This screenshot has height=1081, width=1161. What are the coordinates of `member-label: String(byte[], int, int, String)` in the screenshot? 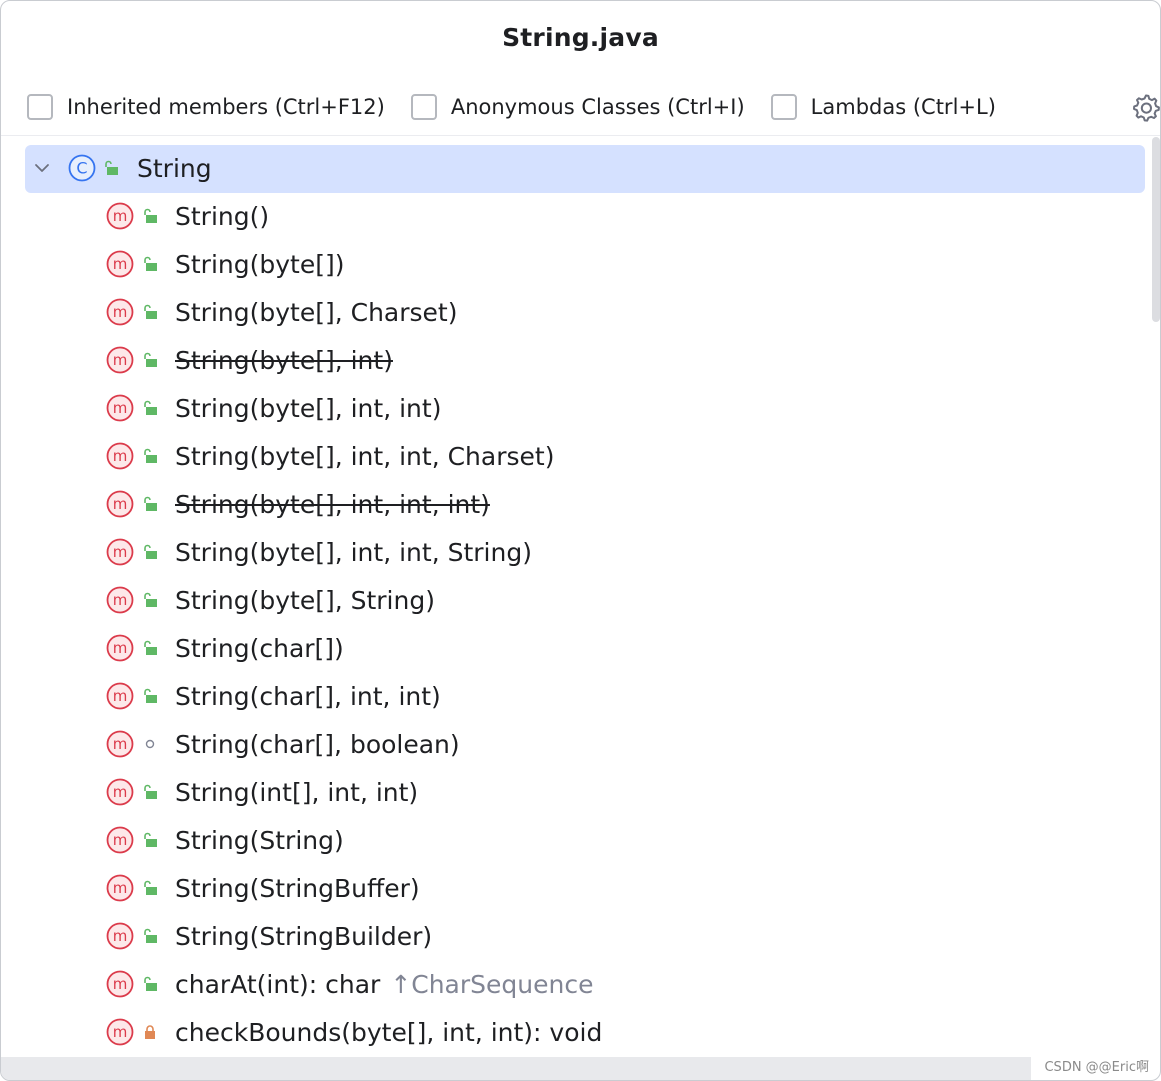 It's located at (353, 552).